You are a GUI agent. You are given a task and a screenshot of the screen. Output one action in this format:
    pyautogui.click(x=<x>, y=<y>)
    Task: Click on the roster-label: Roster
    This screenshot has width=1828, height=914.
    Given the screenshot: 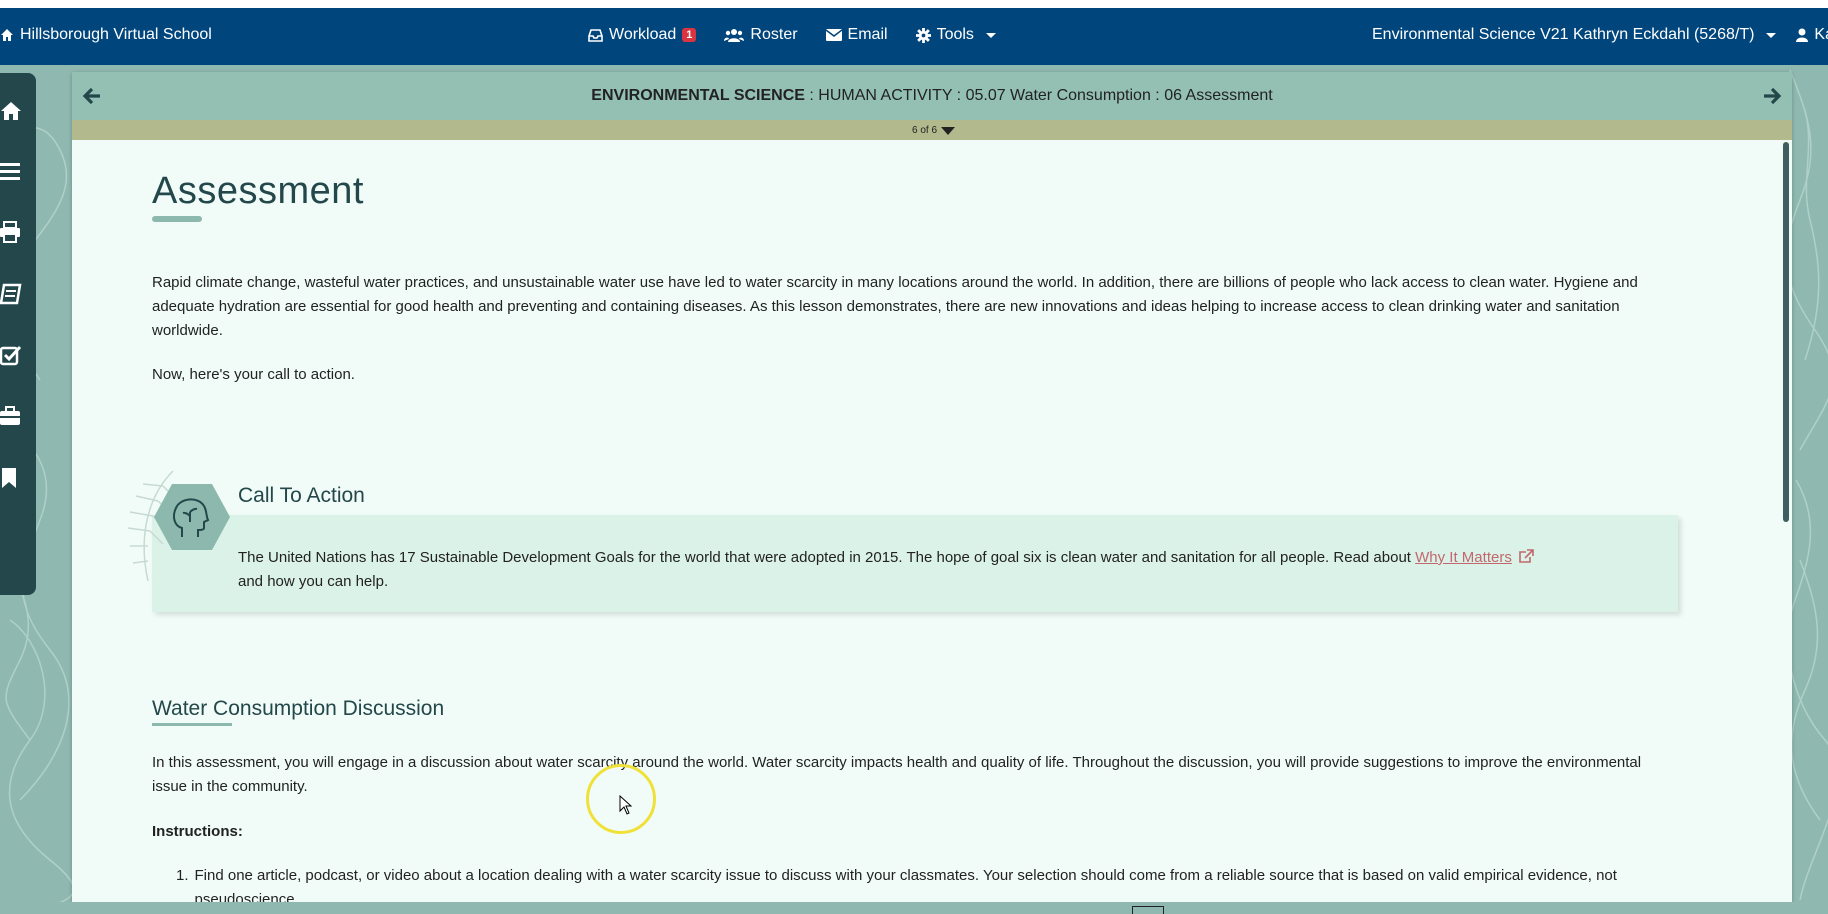 What is the action you would take?
    pyautogui.click(x=774, y=34)
    